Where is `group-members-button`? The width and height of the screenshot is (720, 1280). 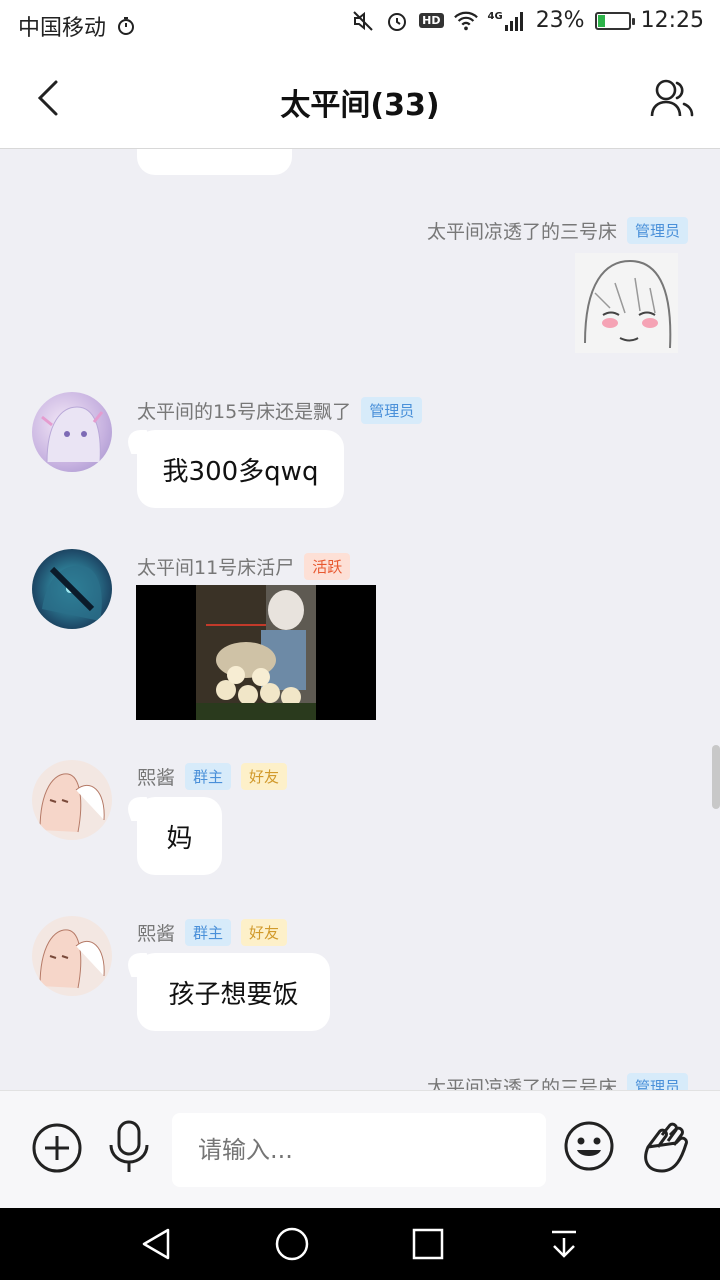
group-members-button is located at coordinates (672, 98).